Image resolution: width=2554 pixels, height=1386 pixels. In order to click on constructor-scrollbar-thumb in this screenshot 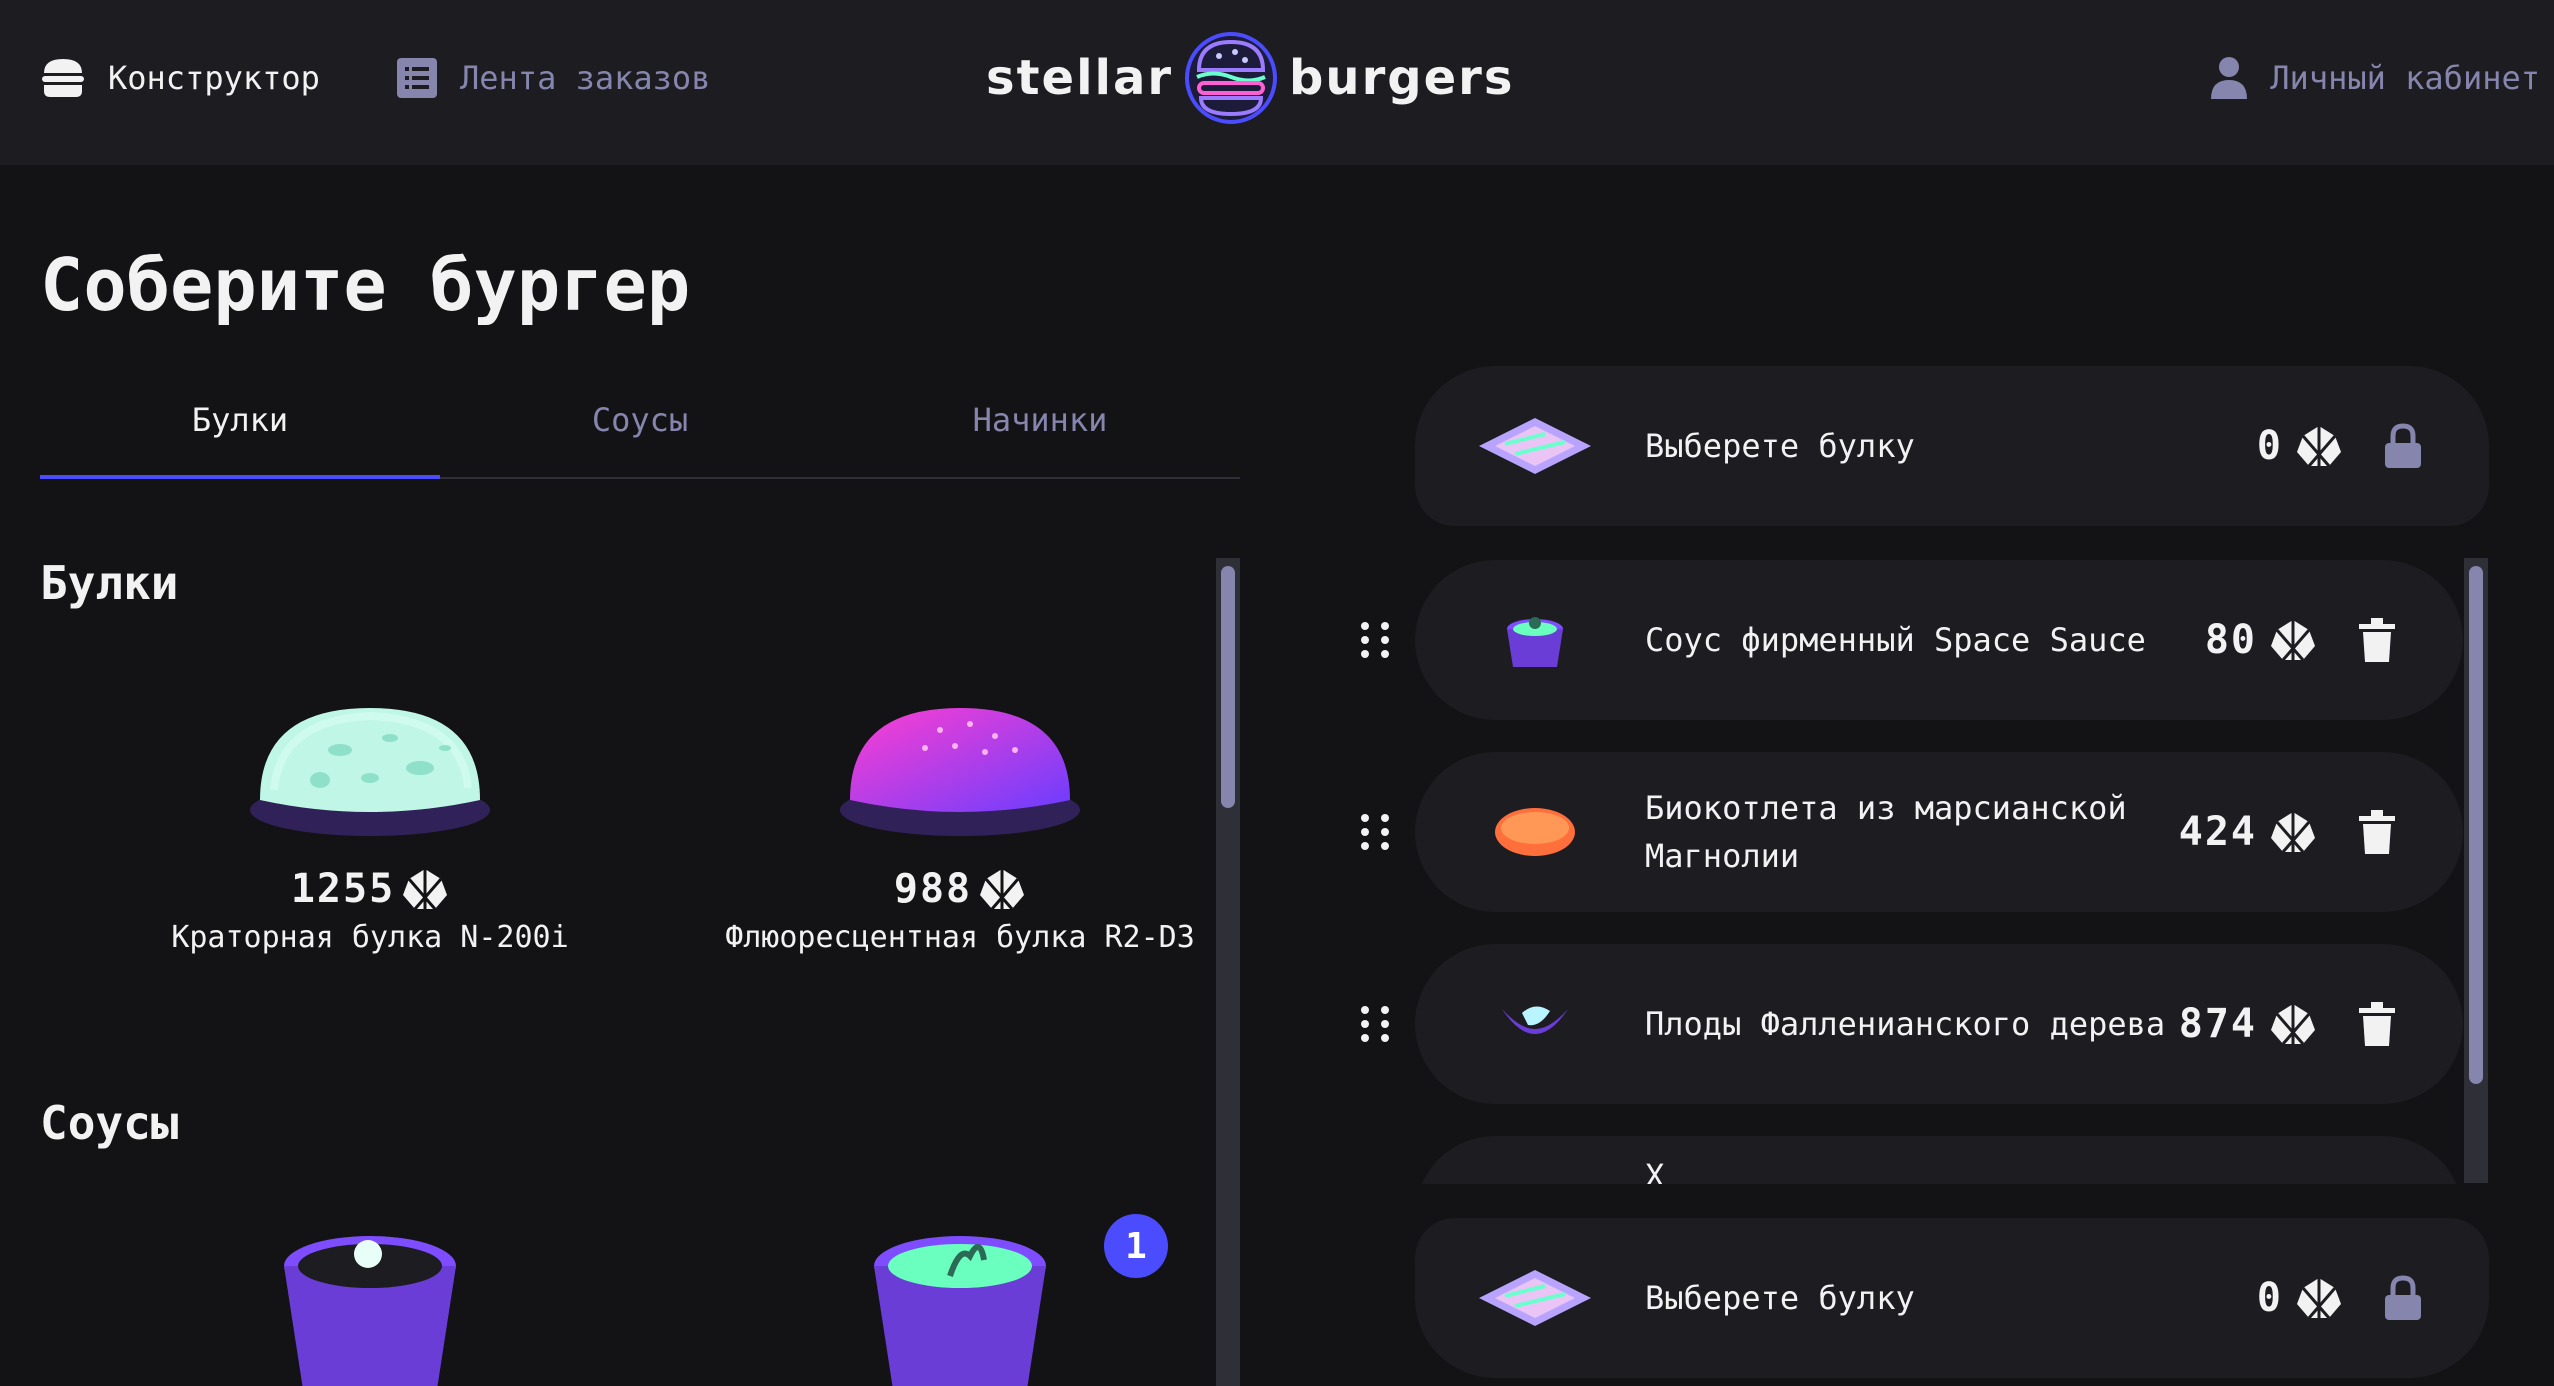, I will do `click(2476, 825)`.